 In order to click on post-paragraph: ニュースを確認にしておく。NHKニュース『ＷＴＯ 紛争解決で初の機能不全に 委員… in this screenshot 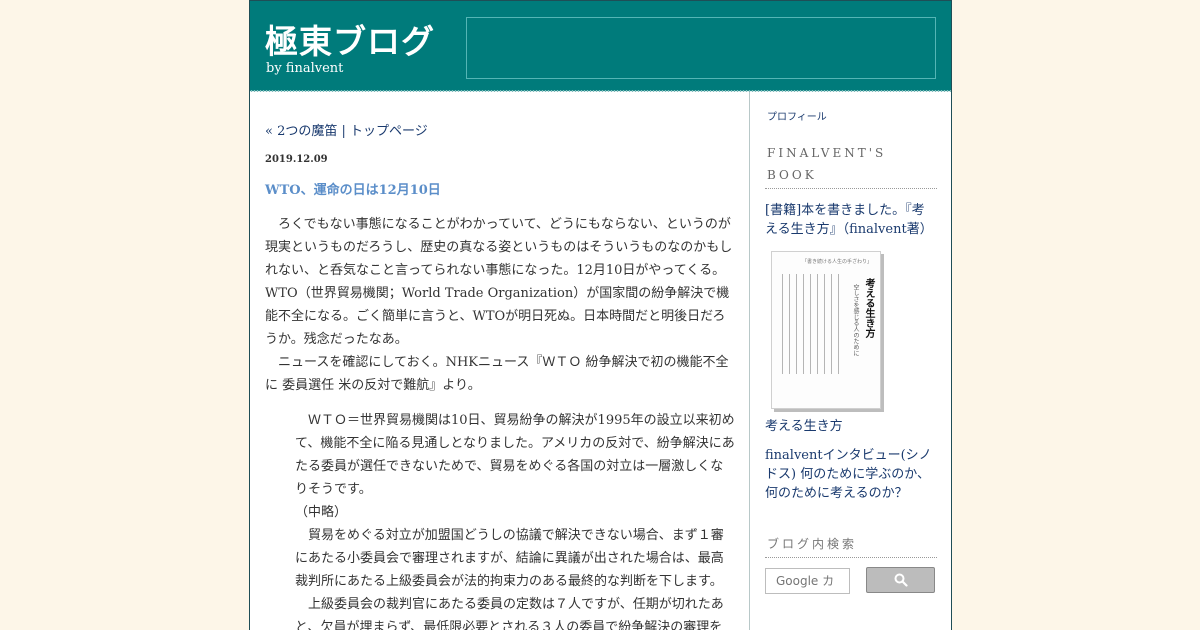, I will do `click(497, 374)`.